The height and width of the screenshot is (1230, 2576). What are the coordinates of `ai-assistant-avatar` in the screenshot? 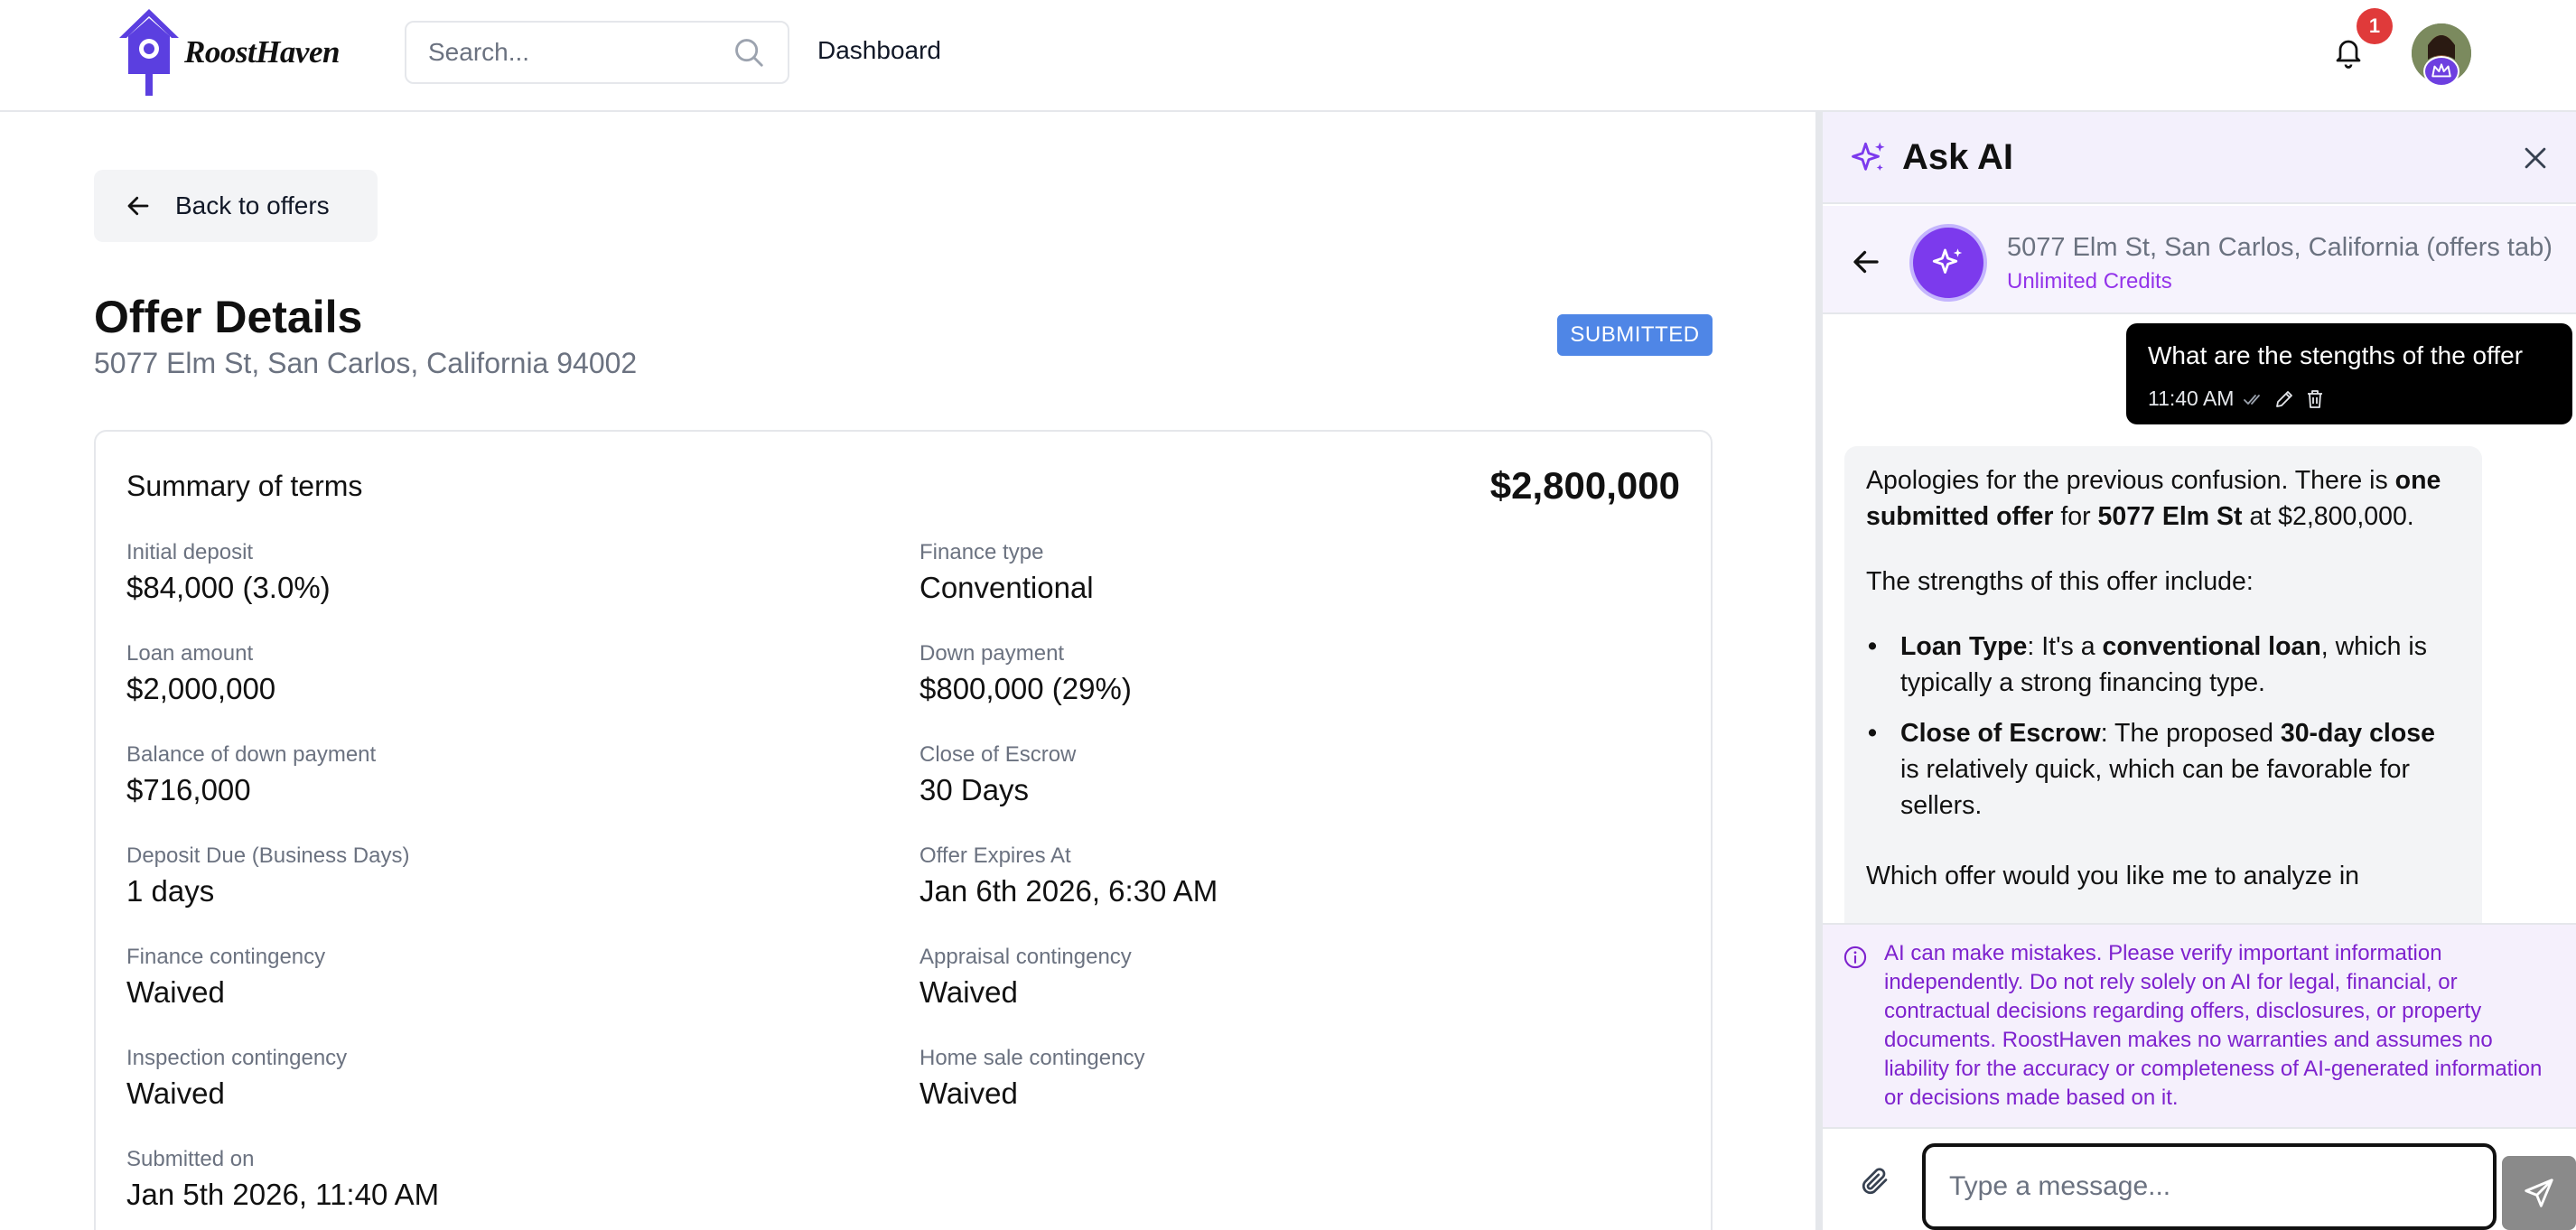 It's located at (1948, 263).